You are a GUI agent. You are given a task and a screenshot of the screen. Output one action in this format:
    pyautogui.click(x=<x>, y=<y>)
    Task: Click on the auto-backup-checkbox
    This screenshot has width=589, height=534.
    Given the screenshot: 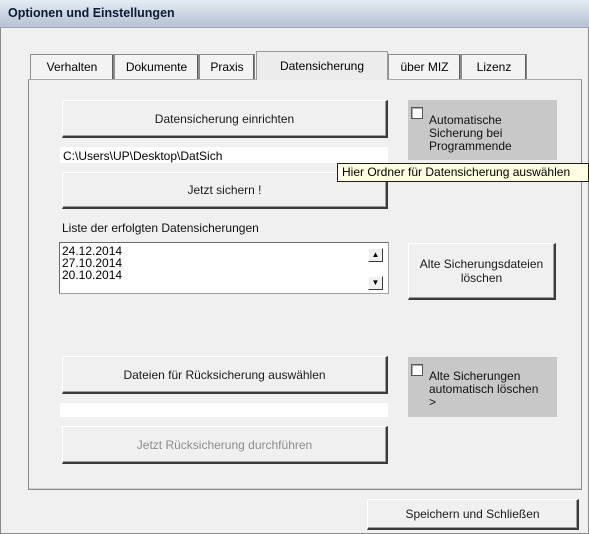 What is the action you would take?
    pyautogui.click(x=417, y=113)
    